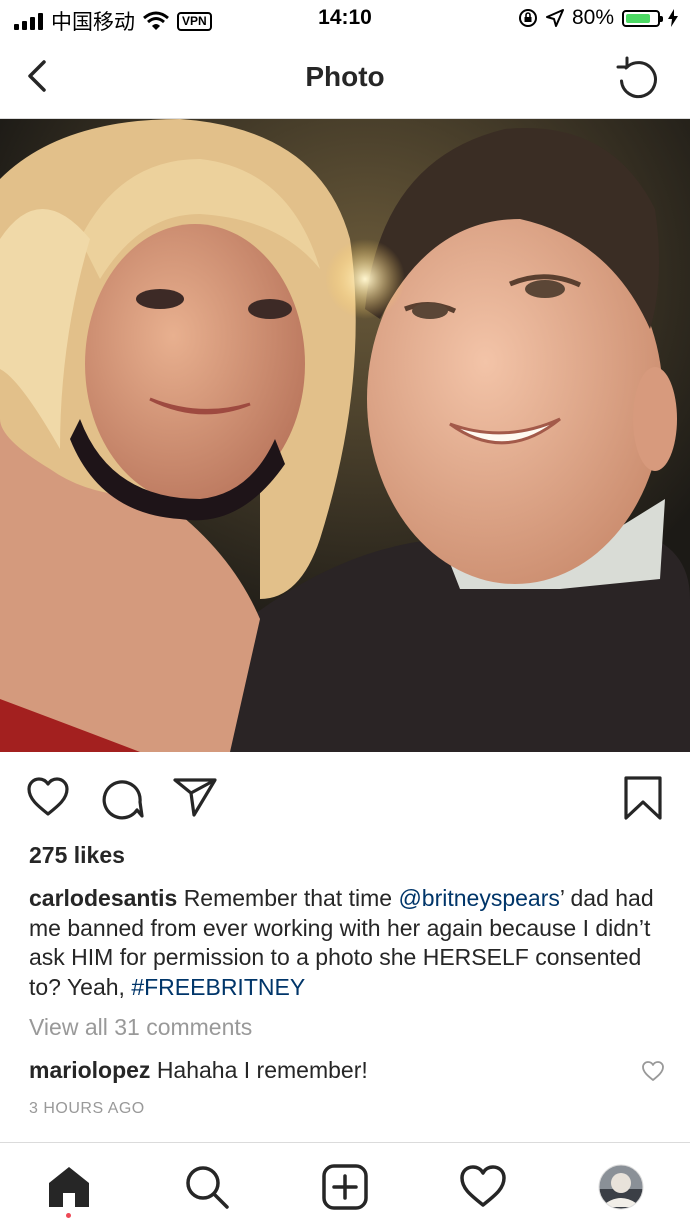  What do you see at coordinates (195, 797) in the screenshot?
I see `share-icon` at bounding box center [195, 797].